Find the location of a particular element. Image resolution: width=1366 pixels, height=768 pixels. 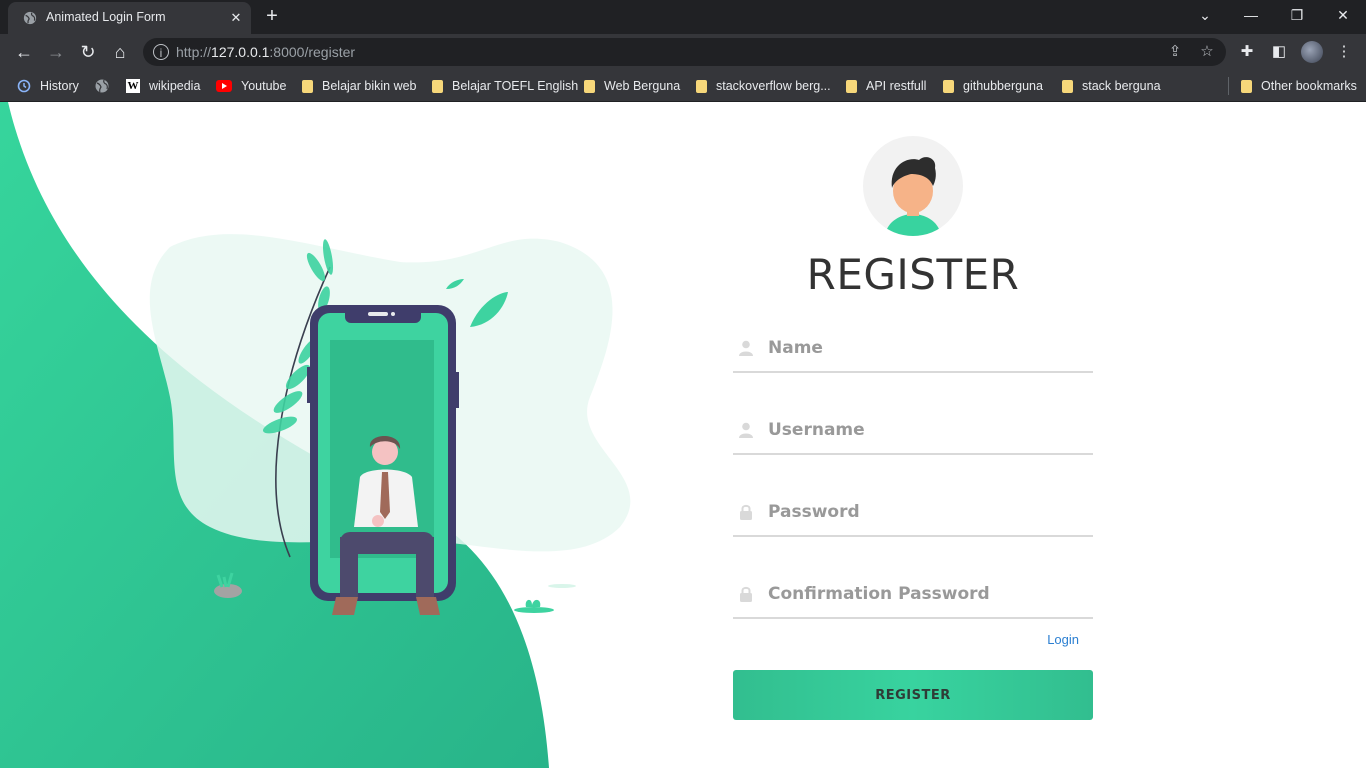

bookmark-youtube: Youtube is located at coordinates (251, 86).